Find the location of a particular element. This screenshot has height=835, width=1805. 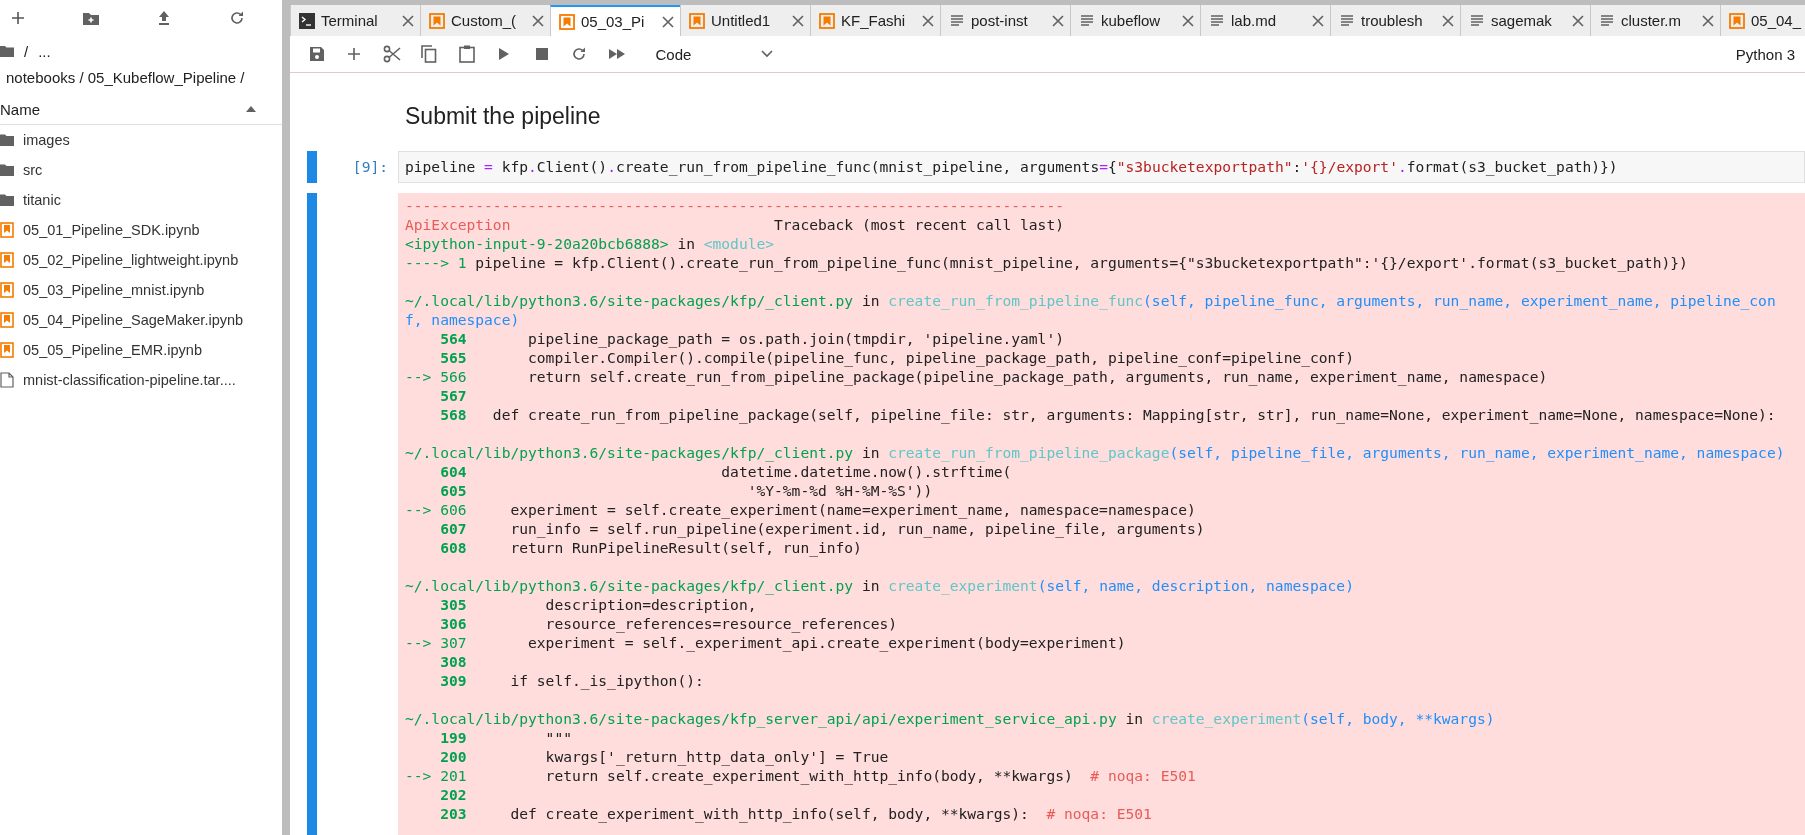

document-tab: sagemak is located at coordinates (1525, 20).